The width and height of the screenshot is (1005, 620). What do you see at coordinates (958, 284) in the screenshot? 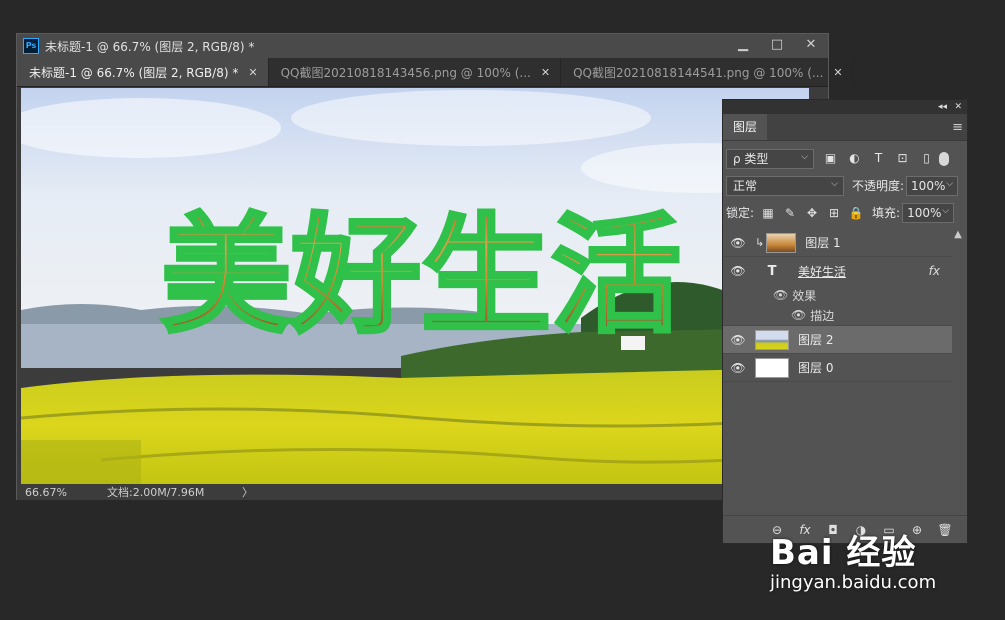
I see `layers-scrollbar: ▲` at bounding box center [958, 284].